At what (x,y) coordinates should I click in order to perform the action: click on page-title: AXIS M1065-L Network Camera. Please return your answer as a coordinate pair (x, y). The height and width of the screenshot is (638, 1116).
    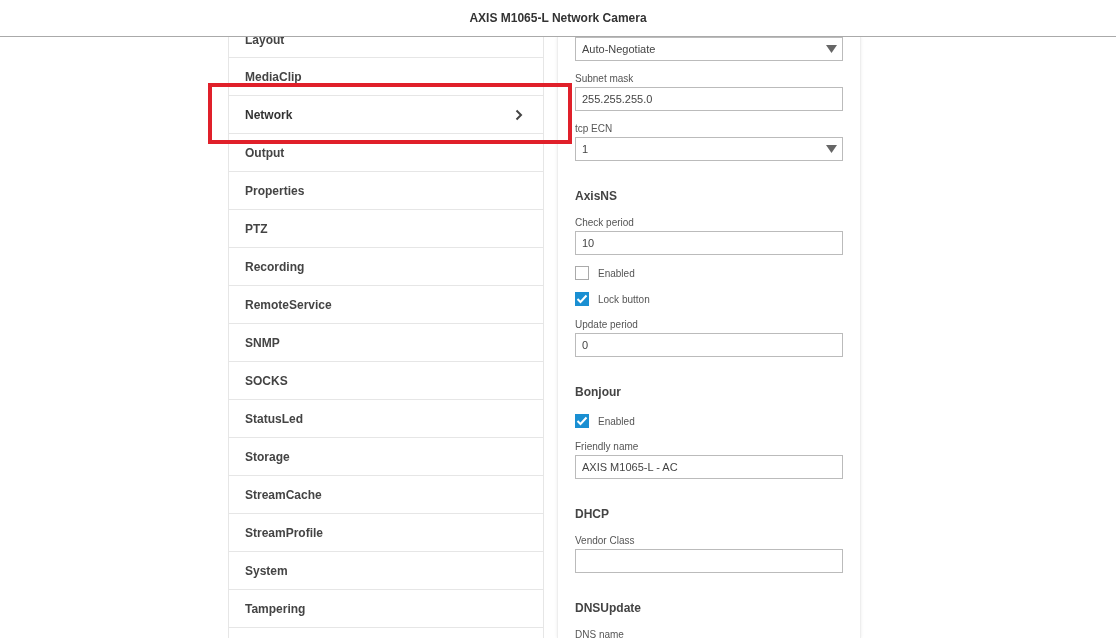
    Looking at the image, I should click on (558, 18).